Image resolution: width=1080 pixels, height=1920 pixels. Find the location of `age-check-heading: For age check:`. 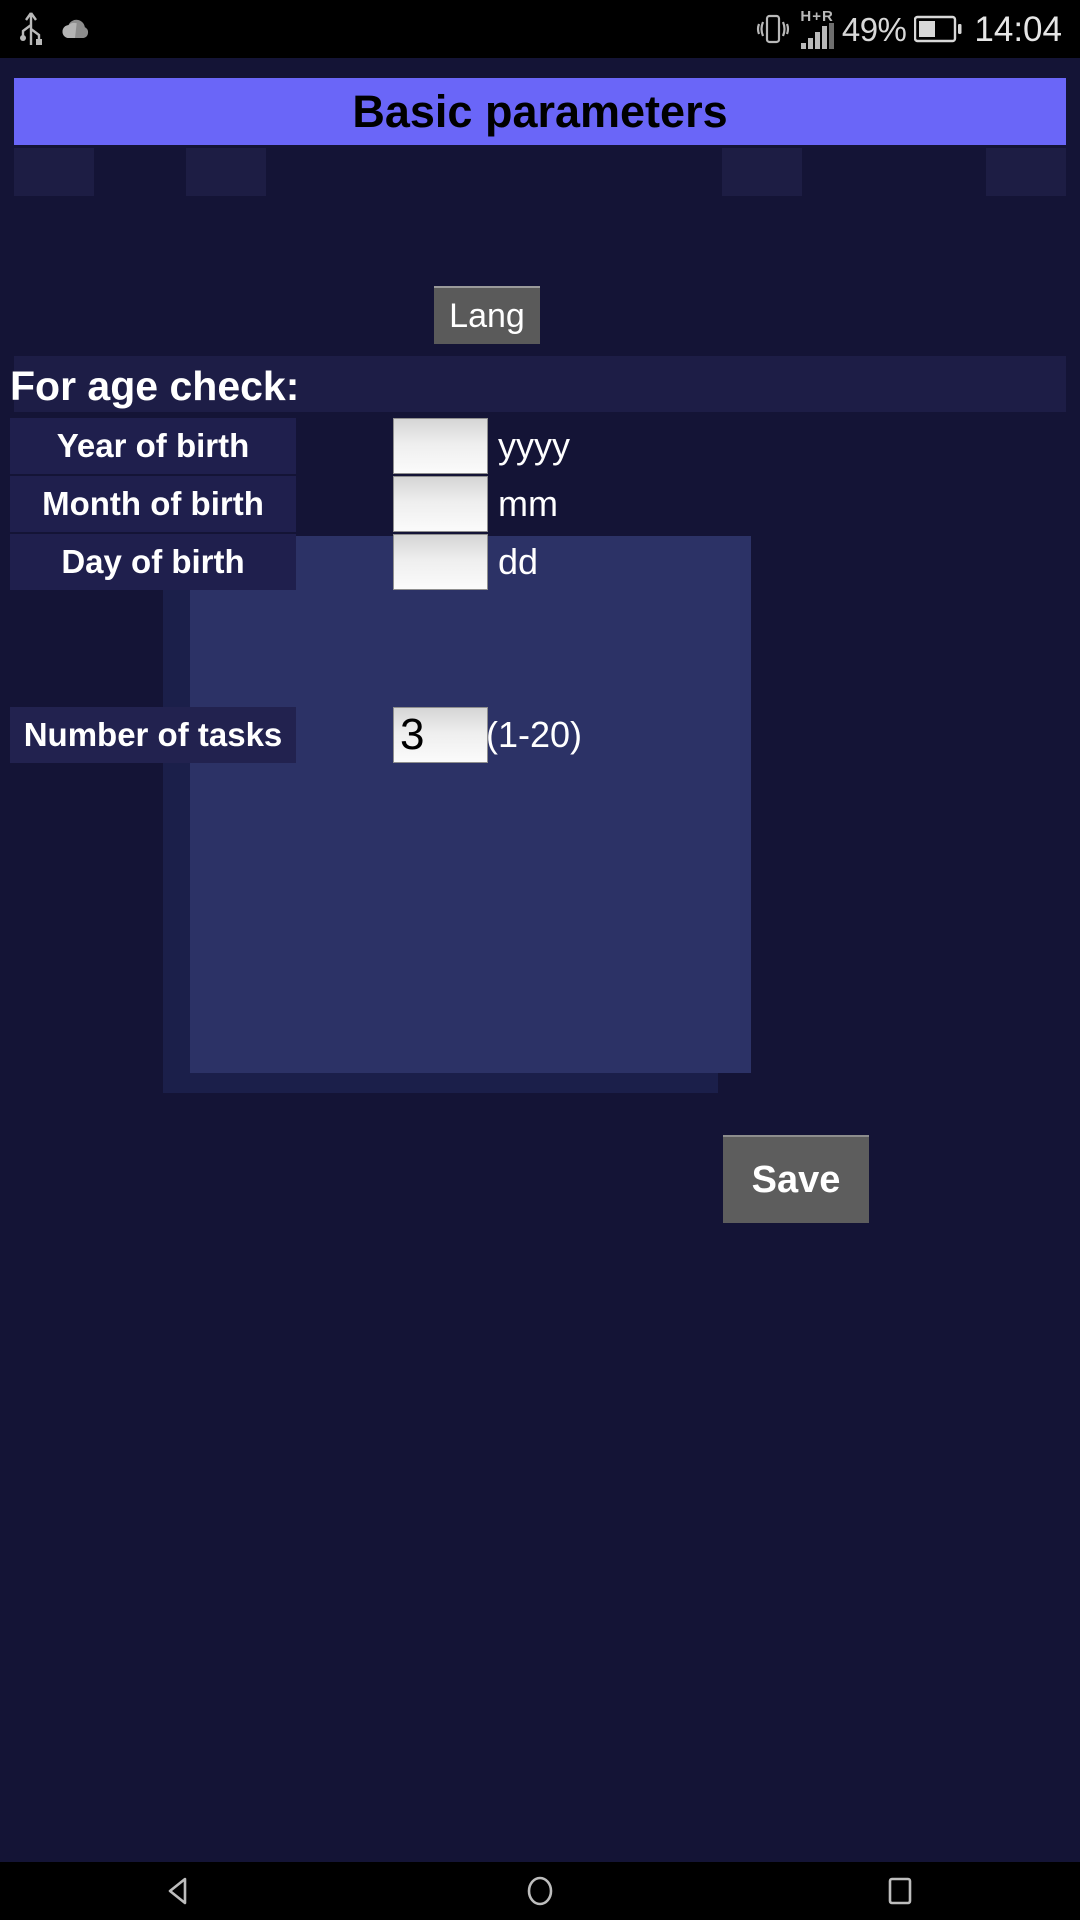

age-check-heading: For age check: is located at coordinates (155, 386).